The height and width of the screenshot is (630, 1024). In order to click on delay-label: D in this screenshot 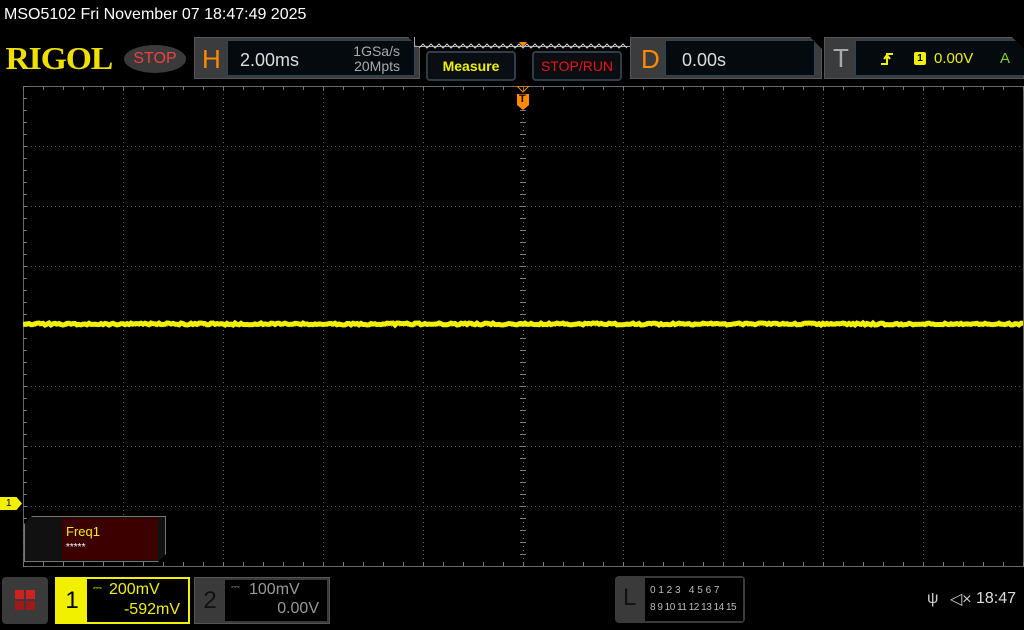, I will do `click(650, 59)`.